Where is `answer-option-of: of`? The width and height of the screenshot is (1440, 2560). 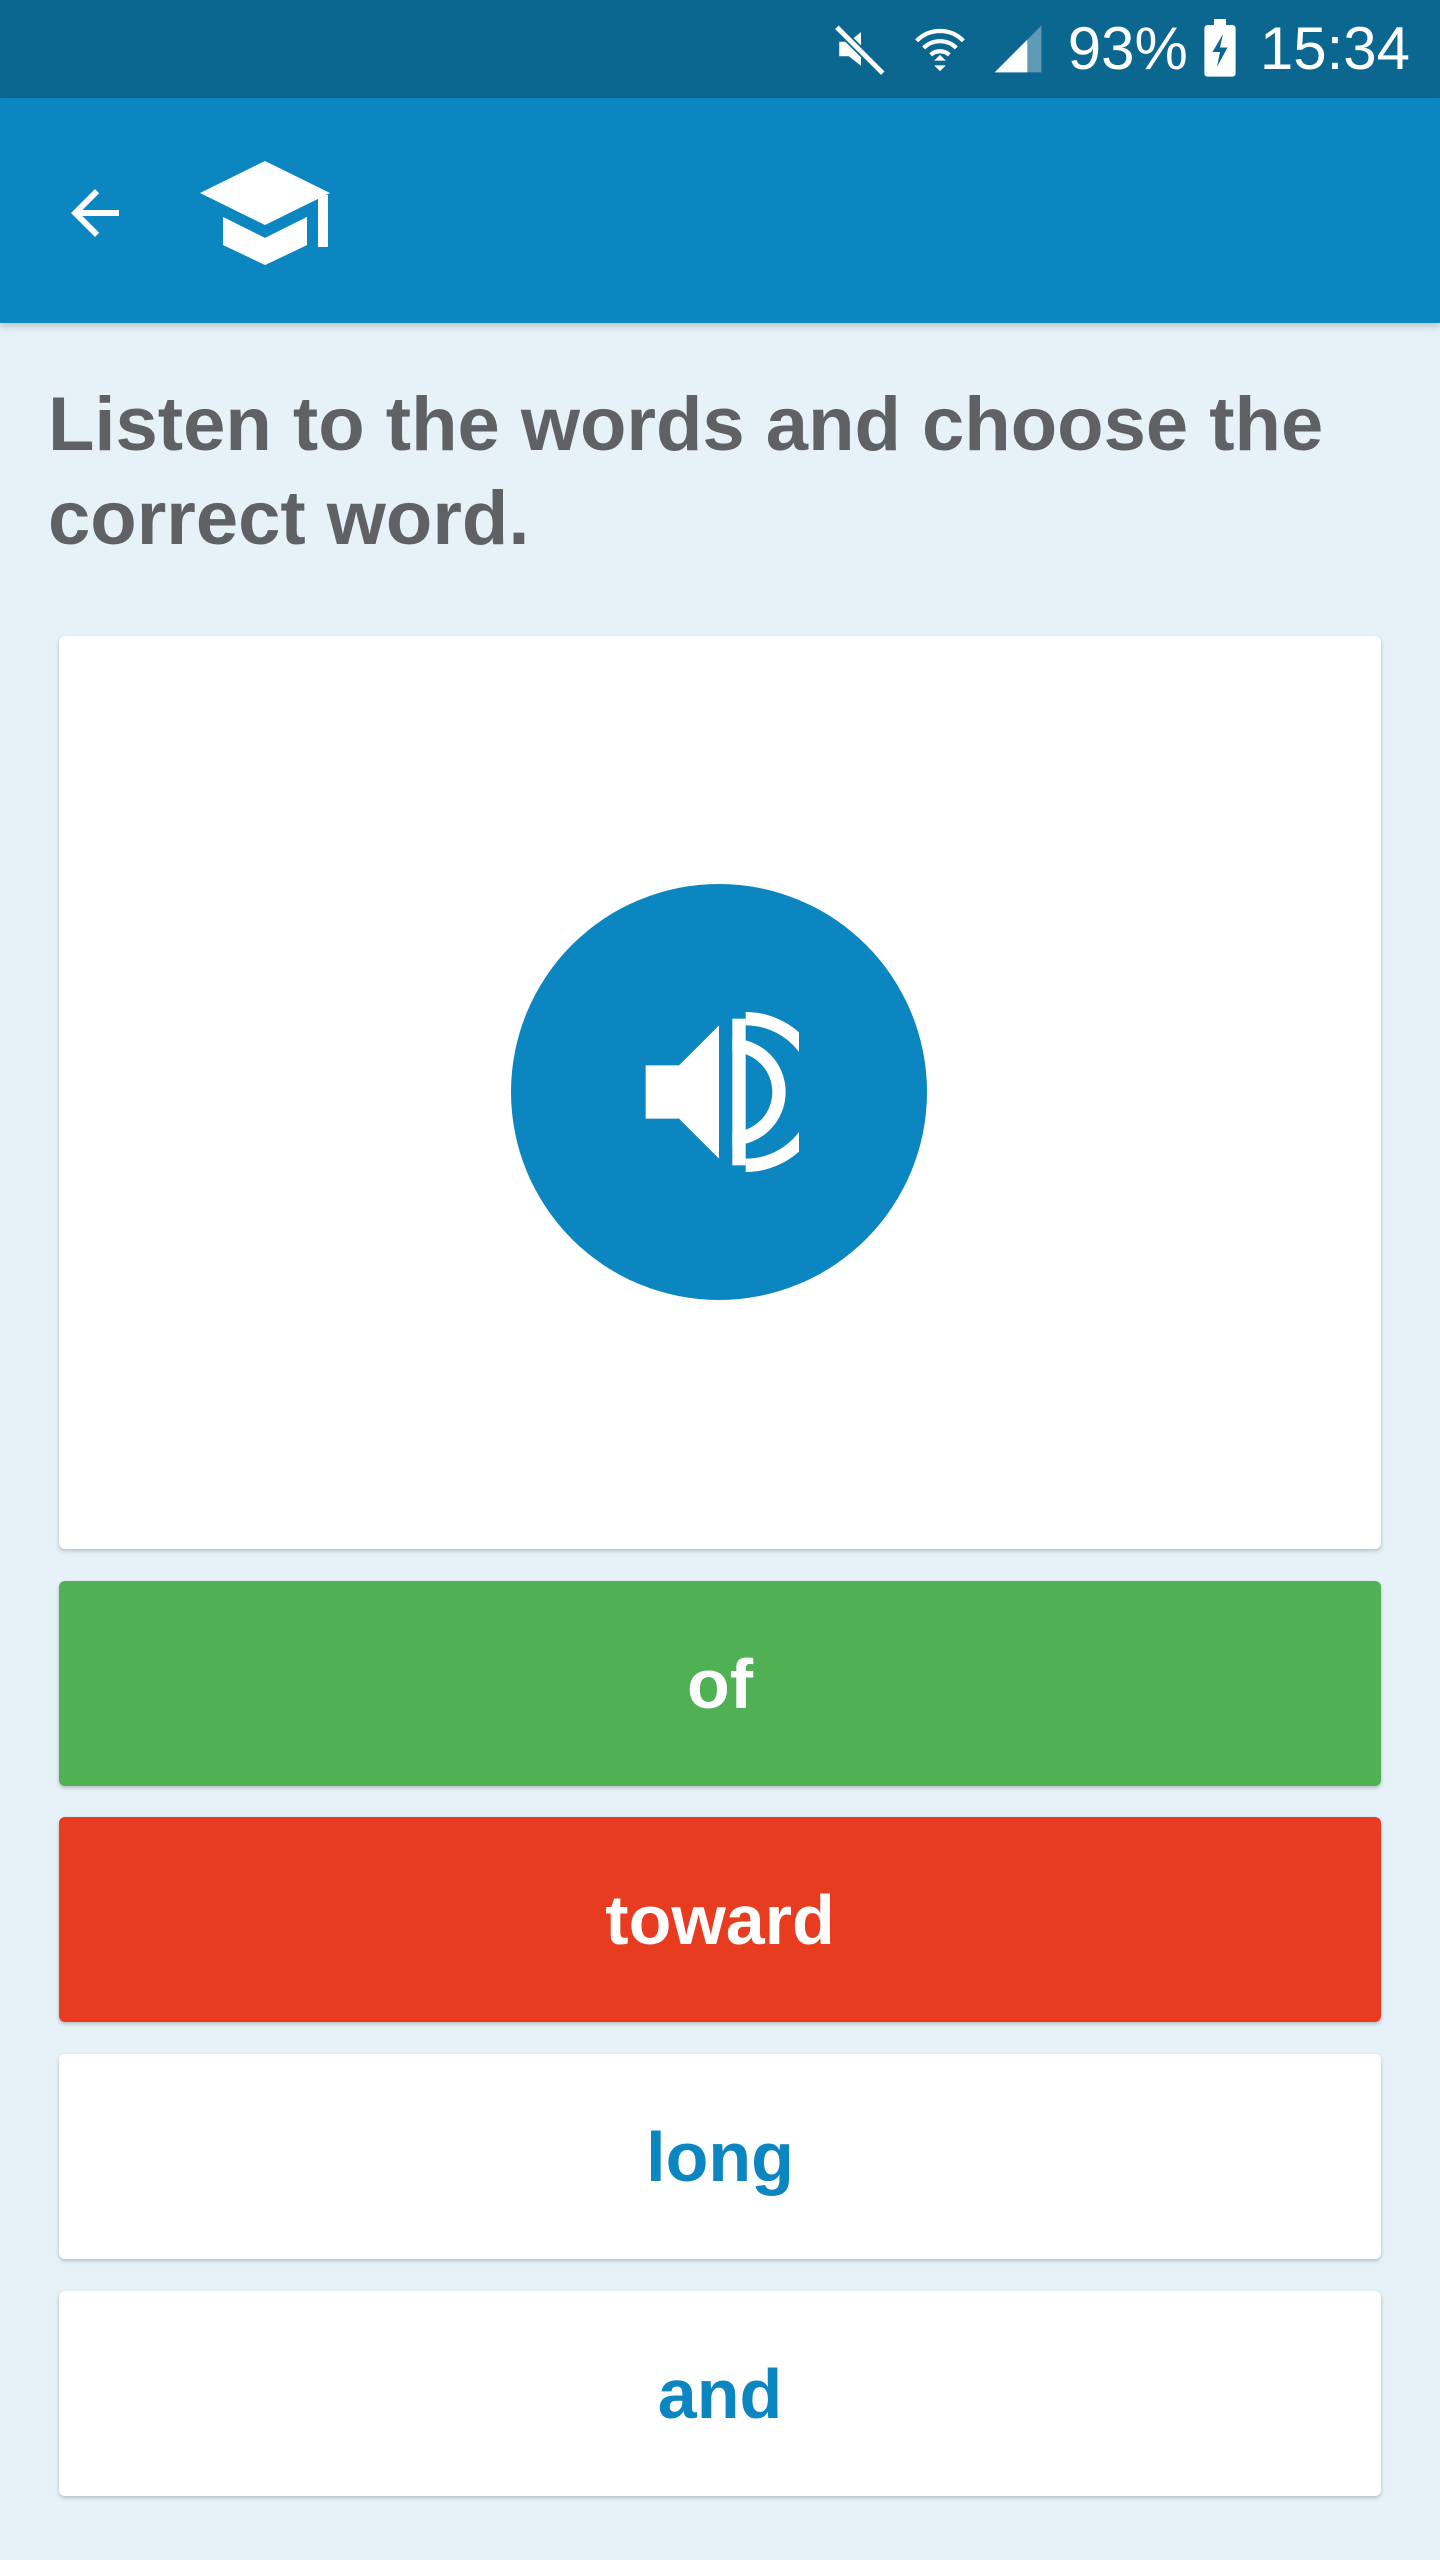
answer-option-of: of is located at coordinates (720, 1683).